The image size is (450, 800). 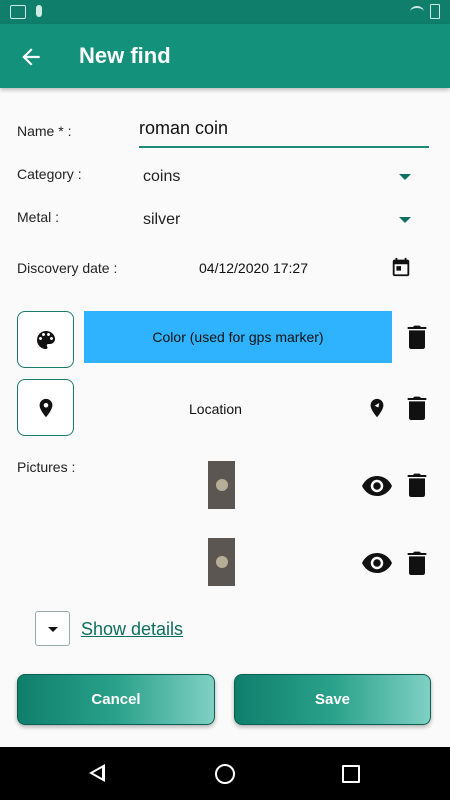 I want to click on show-details-toggle, so click(x=52, y=628).